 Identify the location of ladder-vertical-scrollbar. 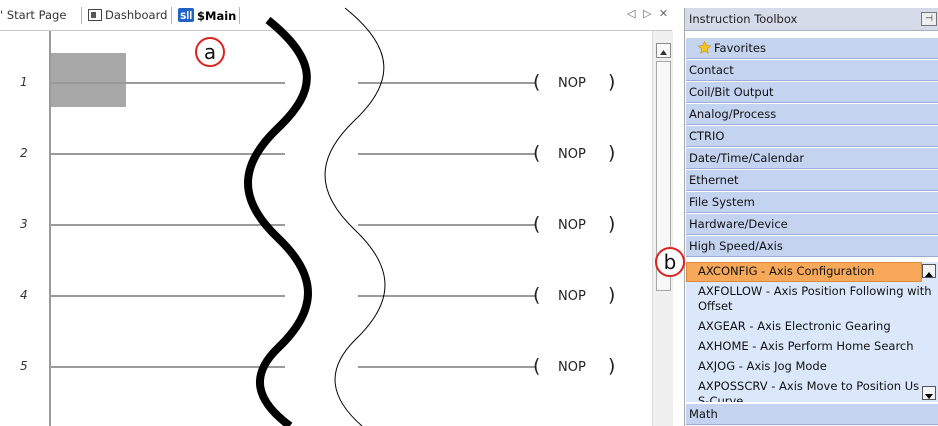
(662, 228).